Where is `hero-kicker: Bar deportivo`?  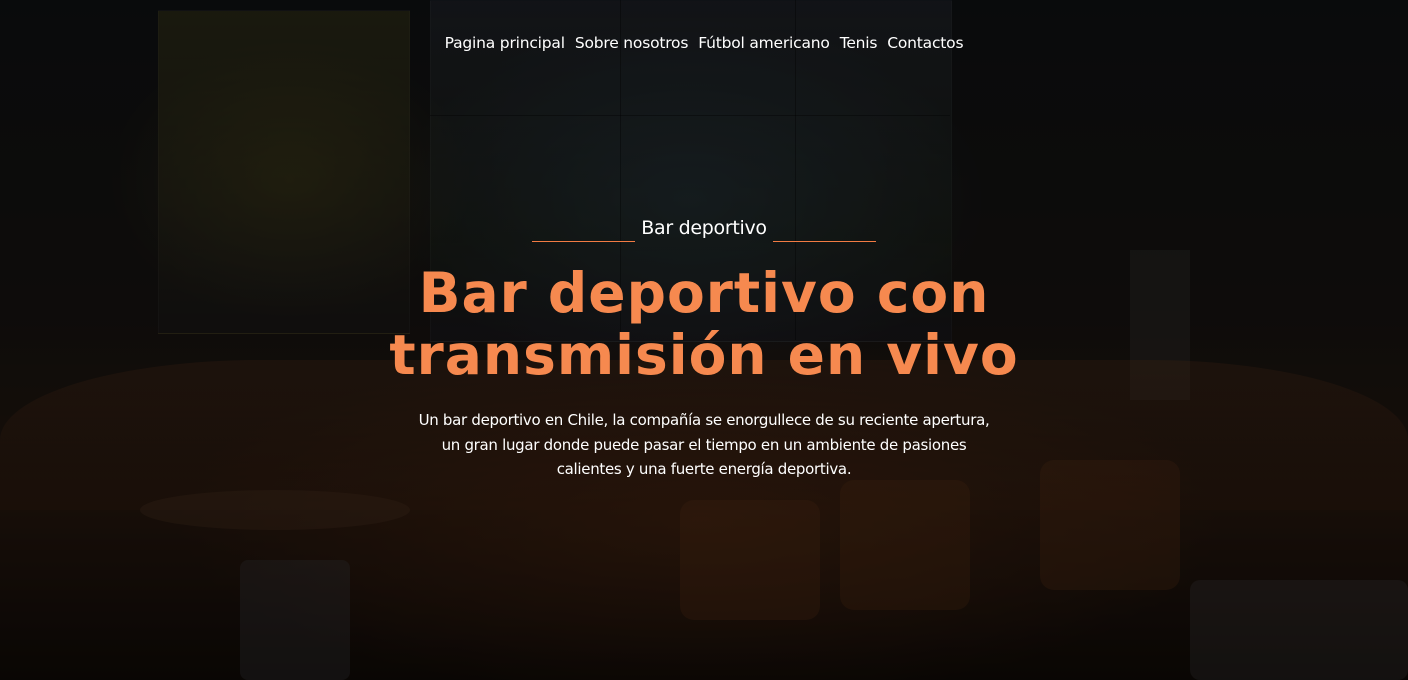 hero-kicker: Bar deportivo is located at coordinates (704, 228).